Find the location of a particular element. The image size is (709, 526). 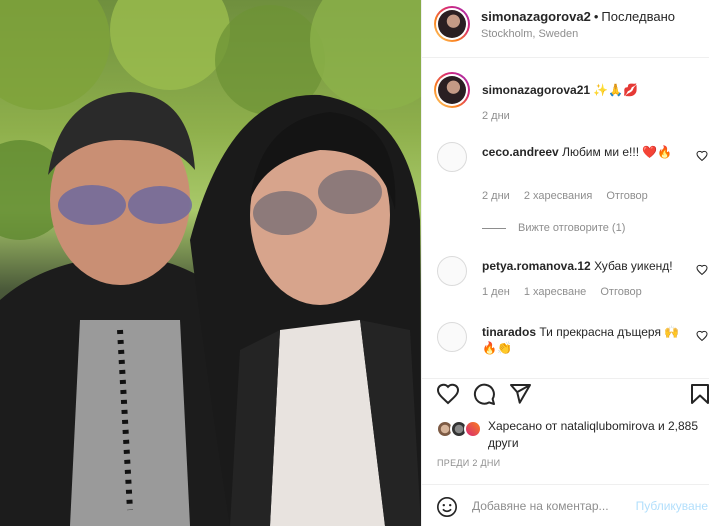

bookmark-icon is located at coordinates (698, 394).